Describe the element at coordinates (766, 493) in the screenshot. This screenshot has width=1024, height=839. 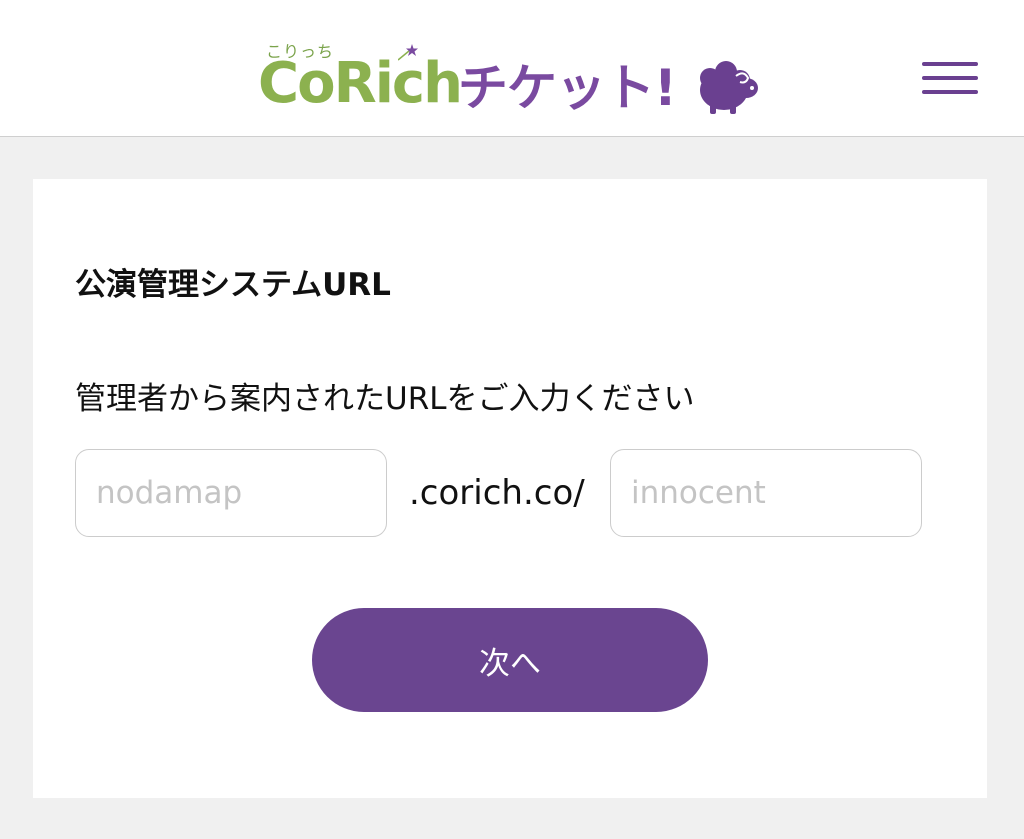
I see `performance-path-input` at that location.